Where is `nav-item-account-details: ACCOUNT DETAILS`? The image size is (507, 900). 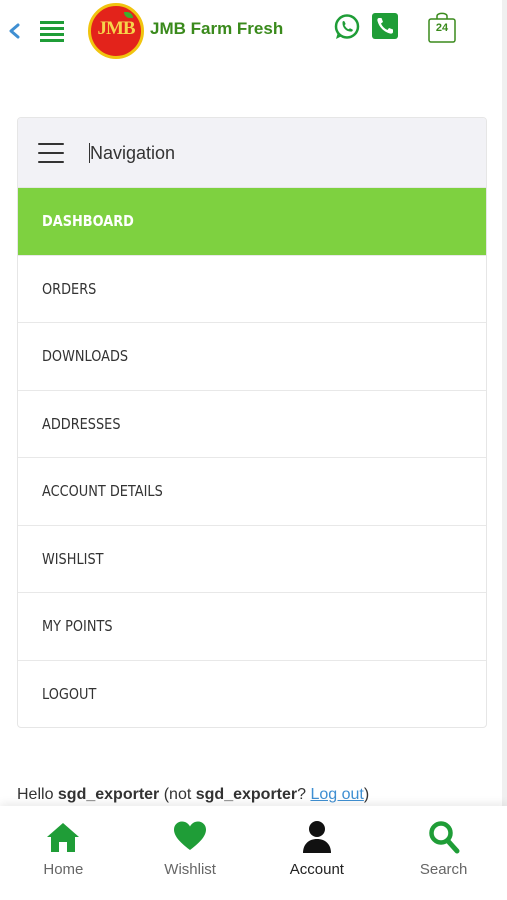 nav-item-account-details: ACCOUNT DETAILS is located at coordinates (252, 492).